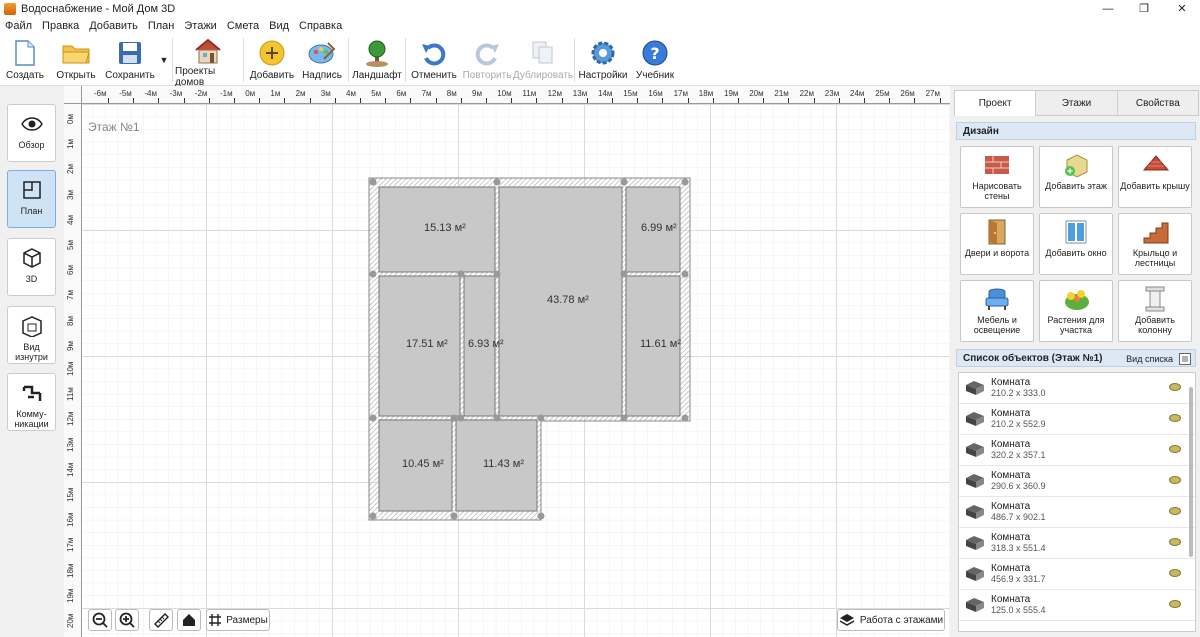 This screenshot has height=637, width=1200. What do you see at coordinates (891, 620) in the screenshot?
I see `floors-work-button: Работа с этажами` at bounding box center [891, 620].